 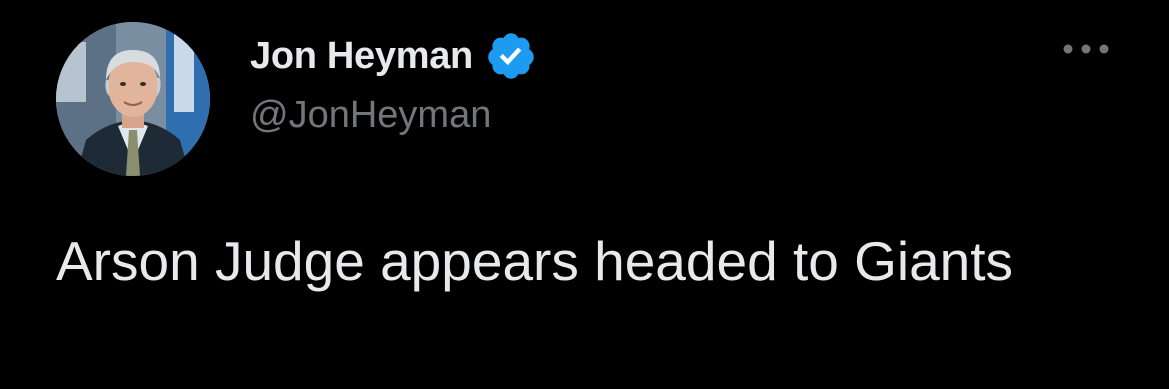 I want to click on verified-badge-icon, so click(x=511, y=56).